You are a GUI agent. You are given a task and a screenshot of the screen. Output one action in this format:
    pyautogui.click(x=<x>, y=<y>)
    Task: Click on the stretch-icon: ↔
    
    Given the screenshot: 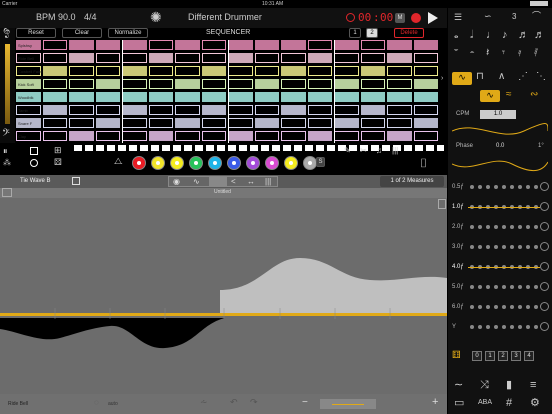 What is the action you would take?
    pyautogui.click(x=251, y=181)
    